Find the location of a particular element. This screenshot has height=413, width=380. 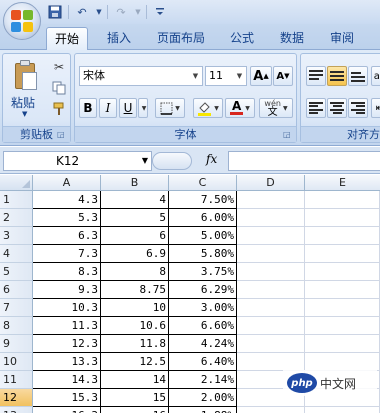

undo-icon: ↶ is located at coordinates (82, 12).